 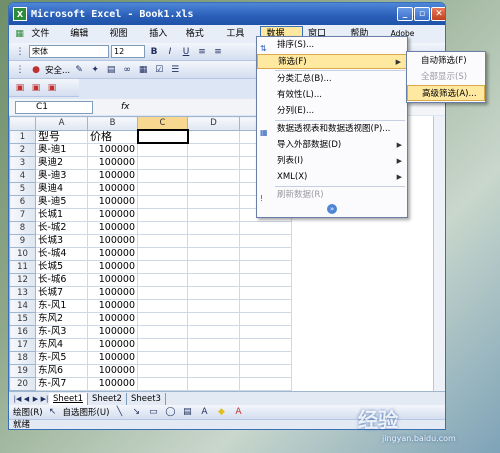 I want to click on draw-menu-button: 绘图(R), so click(x=28, y=412).